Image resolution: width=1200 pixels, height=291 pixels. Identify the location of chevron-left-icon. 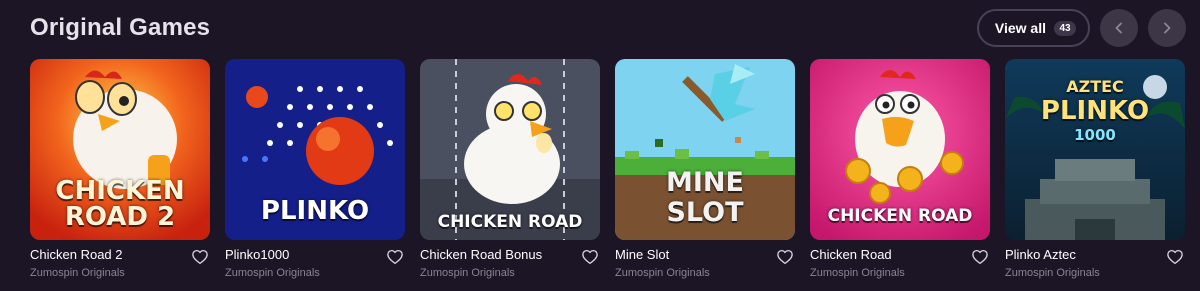
(1118, 28).